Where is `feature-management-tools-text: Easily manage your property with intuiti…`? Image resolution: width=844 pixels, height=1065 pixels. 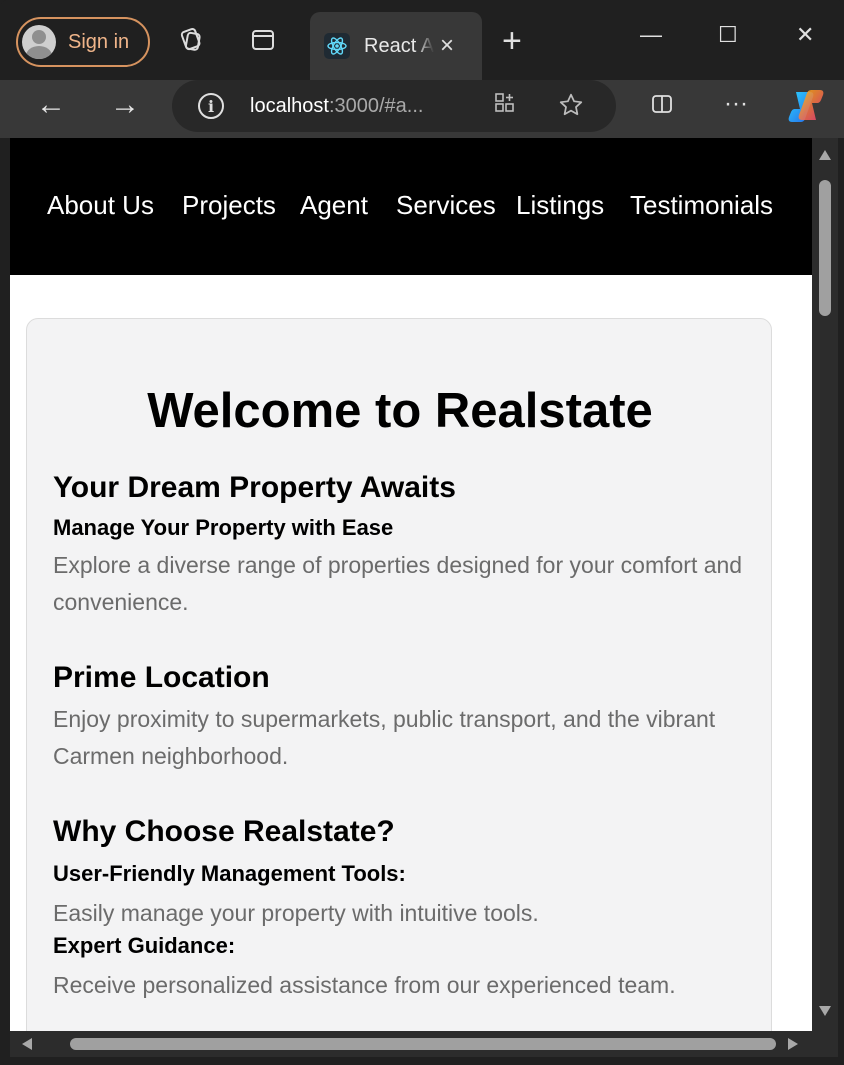
feature-management-tools-text: Easily manage your property with intuiti… is located at coordinates (296, 913).